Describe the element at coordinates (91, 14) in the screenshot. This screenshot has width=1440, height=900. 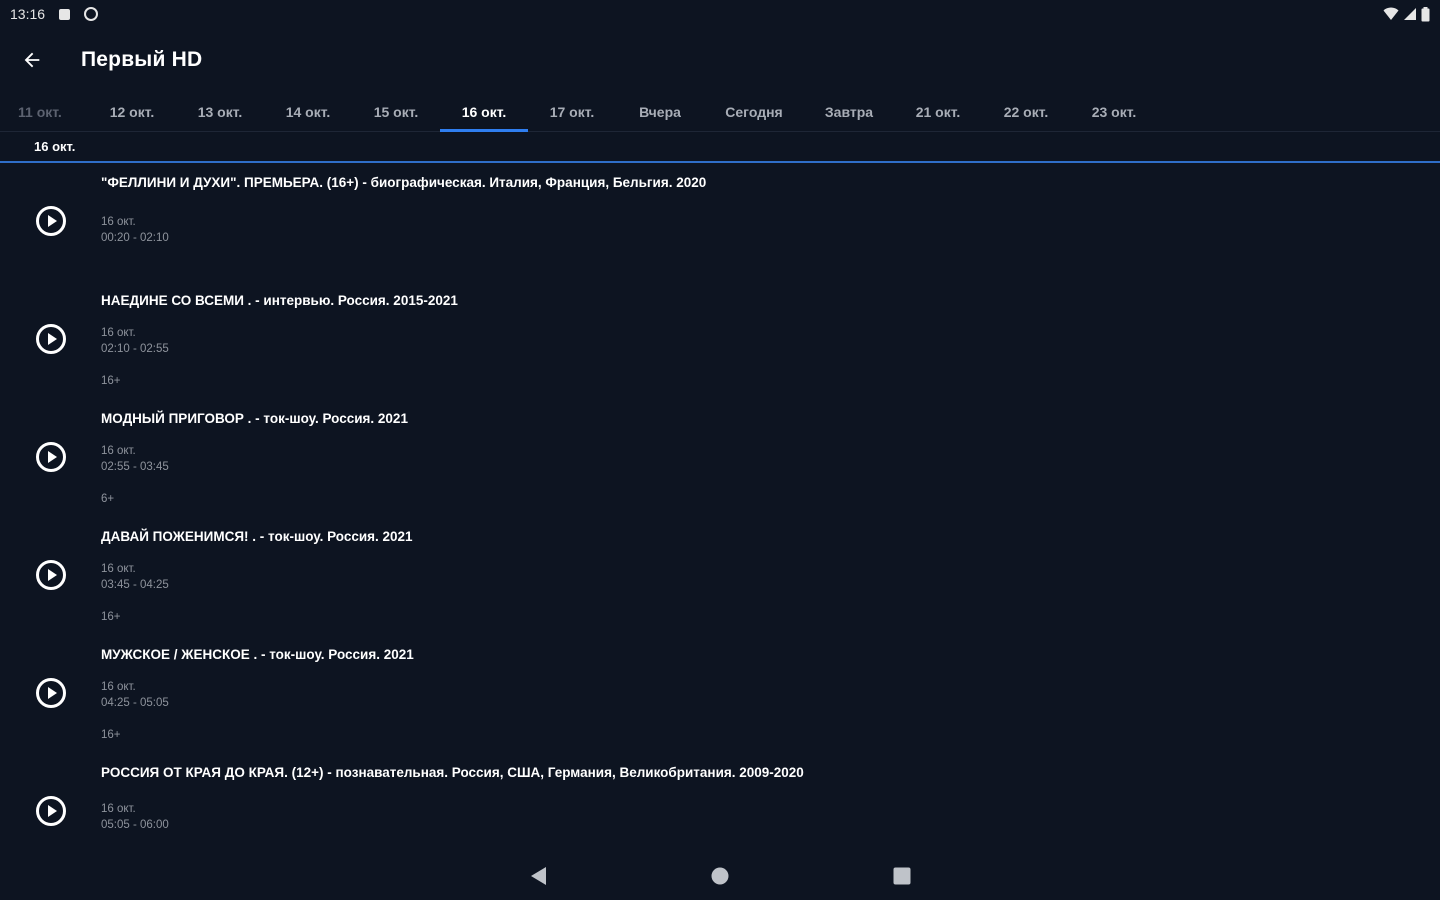
I see `sync-circle-icon` at that location.